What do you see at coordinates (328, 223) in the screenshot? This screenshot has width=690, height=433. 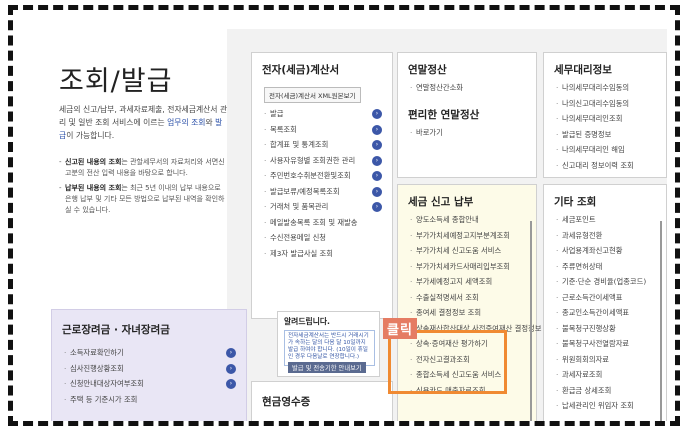 I see `list-item: 메일발송목록 조회 및 재발송` at bounding box center [328, 223].